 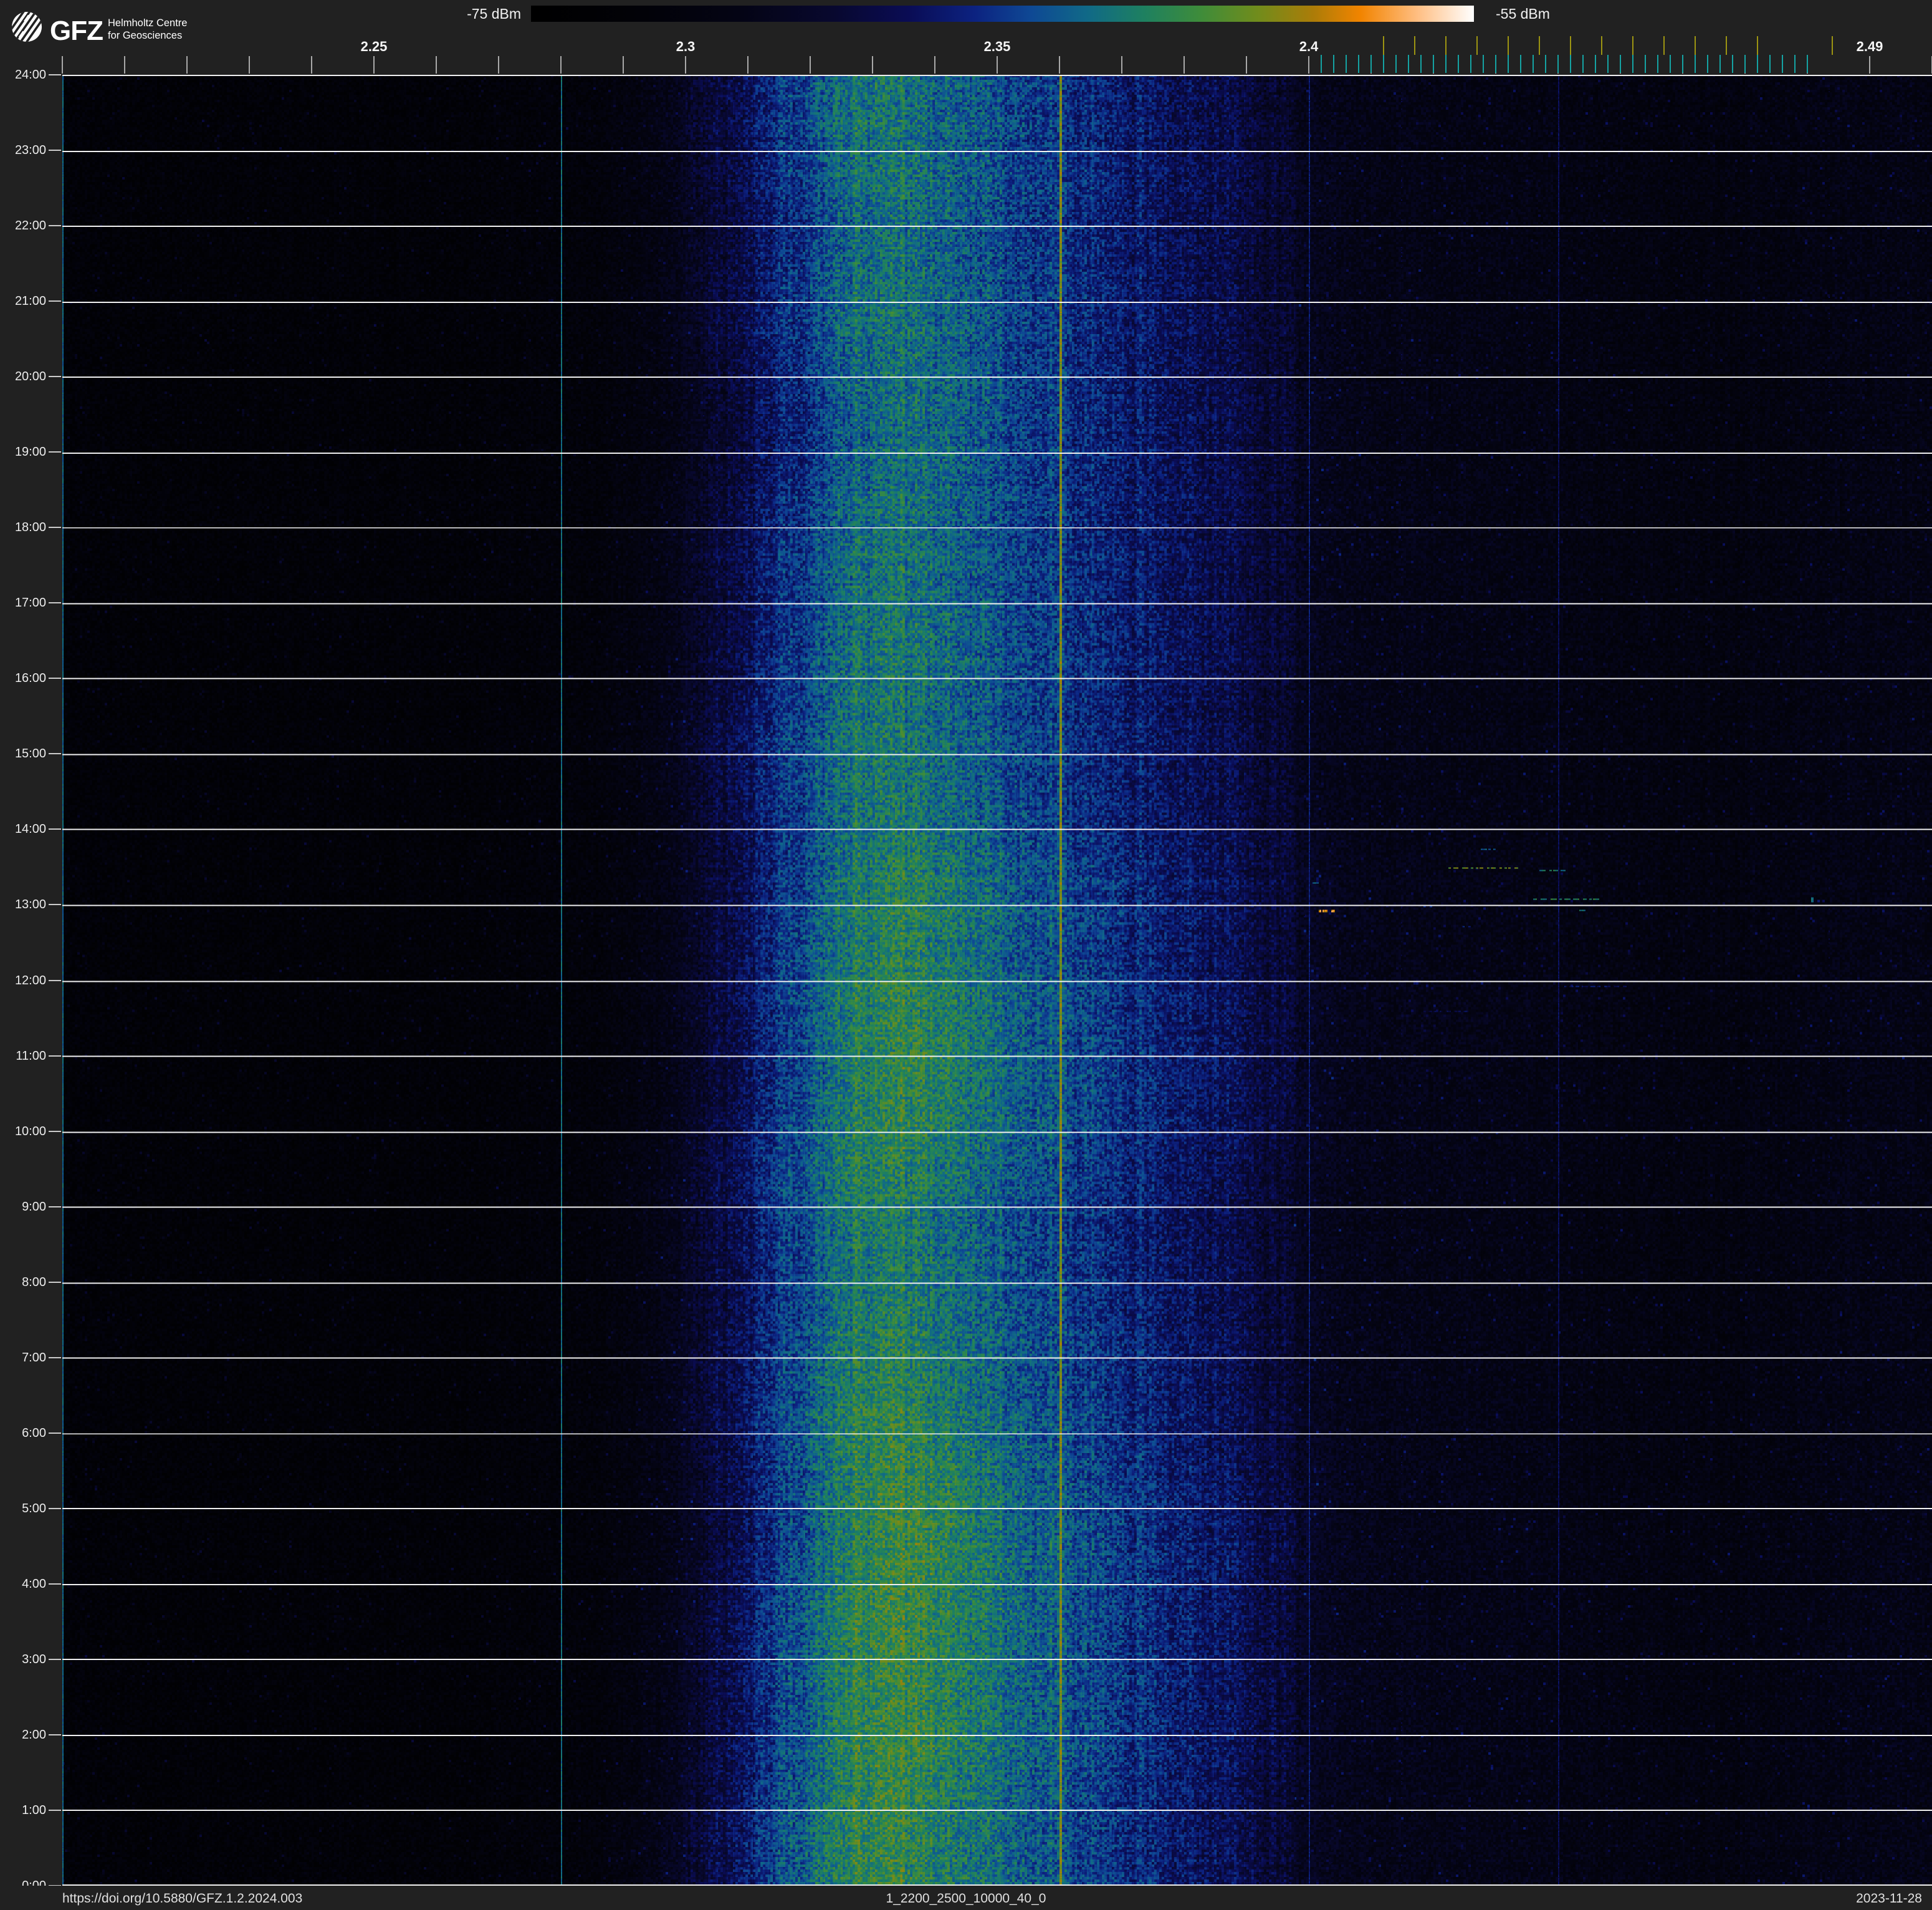 I want to click on freq-label: 2.3, so click(x=686, y=46).